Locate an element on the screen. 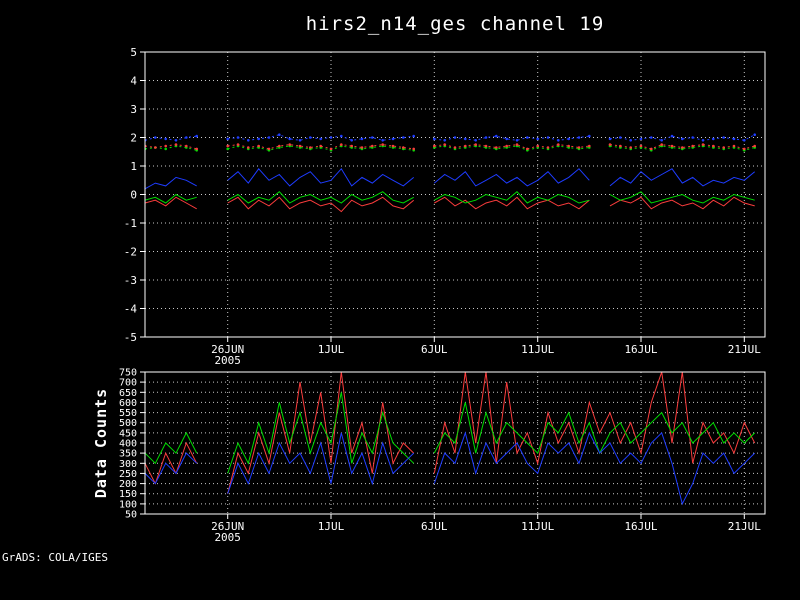 Image resolution: width=800 pixels, height=600 pixels. y-tick-label: 650 is located at coordinates (128, 393).